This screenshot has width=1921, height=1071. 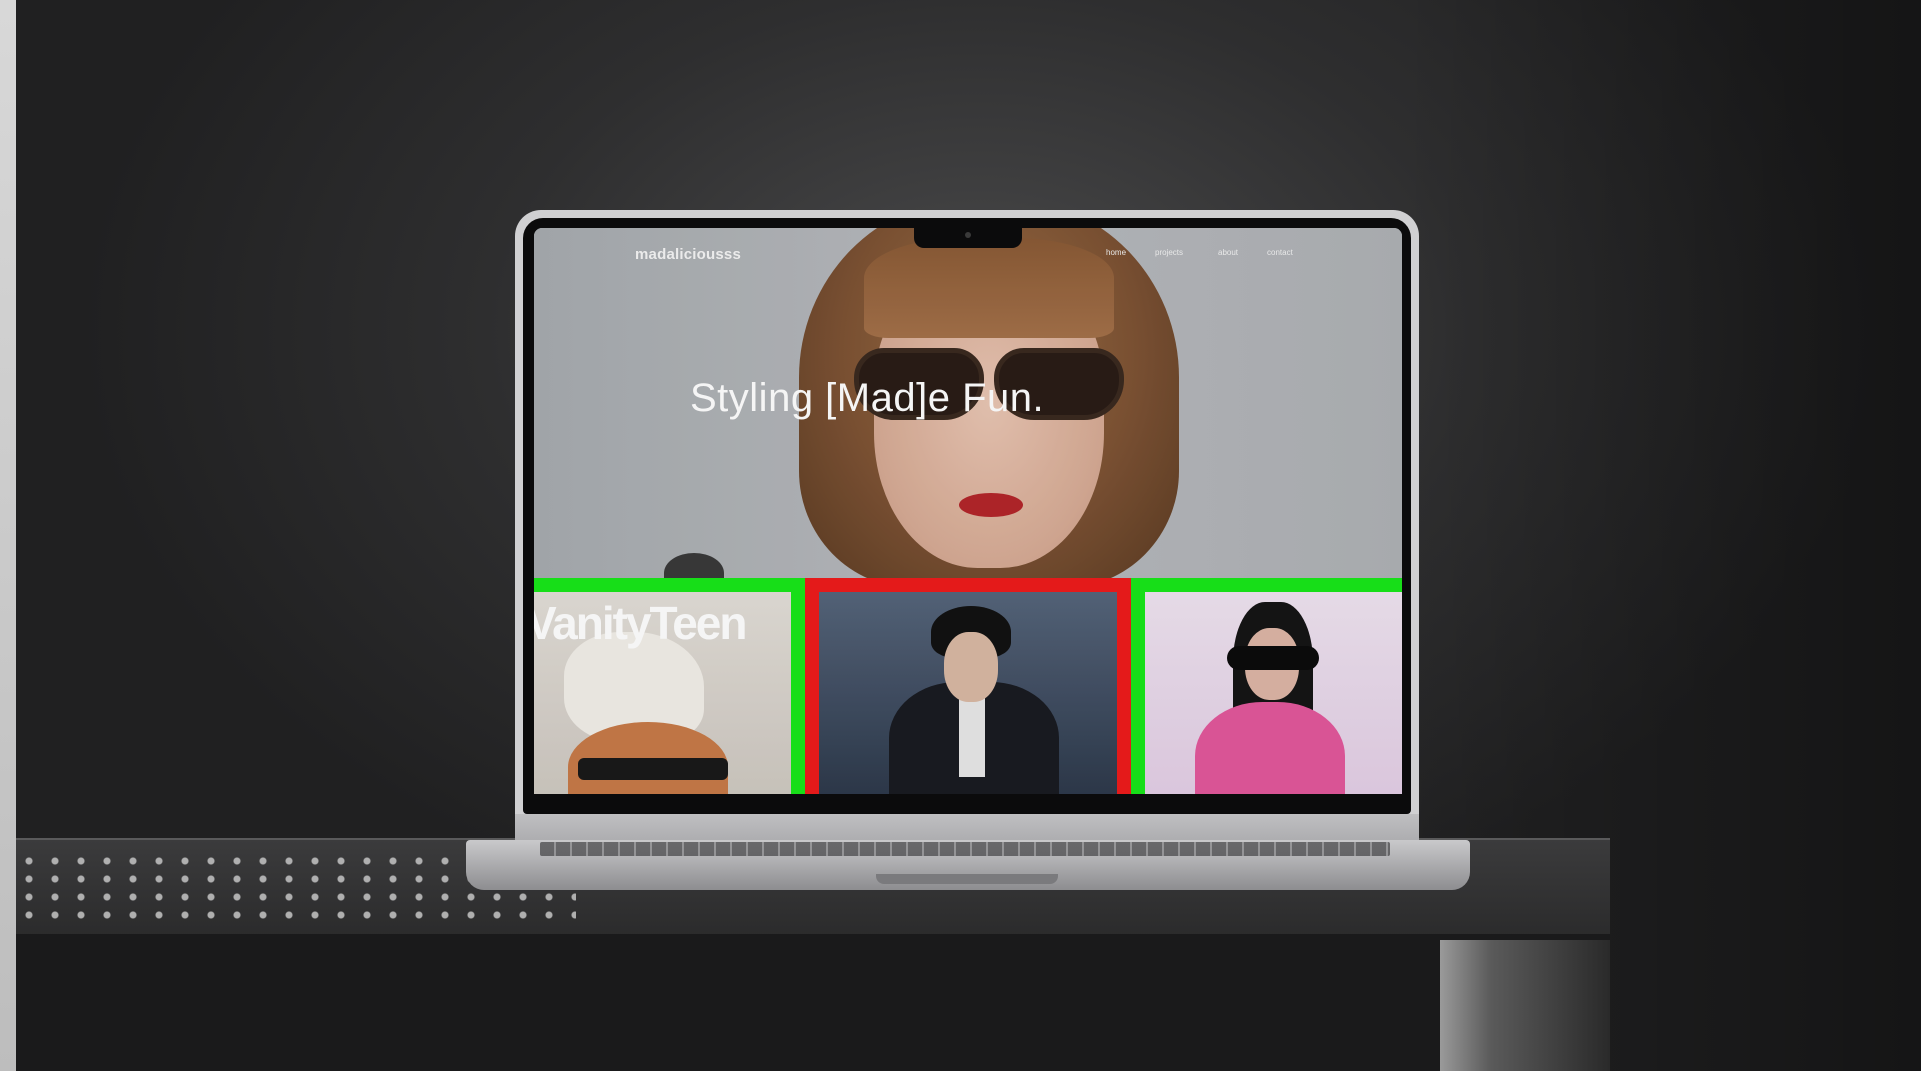 I want to click on project-tiles: VanityTeen, so click(x=968, y=686).